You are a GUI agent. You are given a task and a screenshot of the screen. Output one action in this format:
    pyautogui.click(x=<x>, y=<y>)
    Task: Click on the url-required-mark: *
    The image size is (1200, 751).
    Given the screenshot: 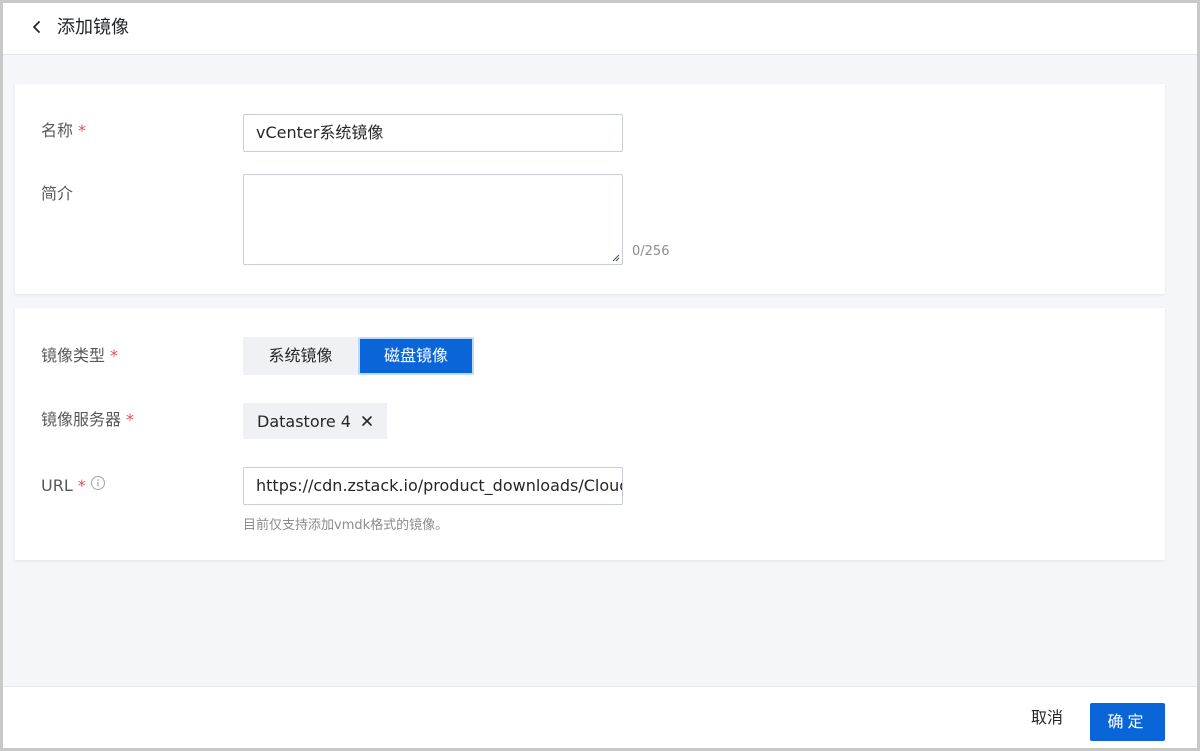 What is the action you would take?
    pyautogui.click(x=81, y=485)
    